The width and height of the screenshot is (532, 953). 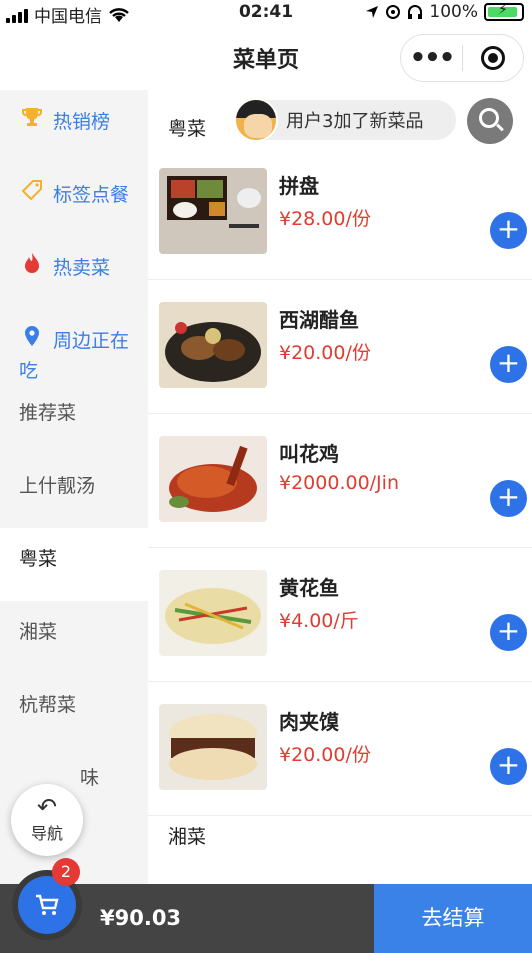 I want to click on avatar, so click(x=256, y=120).